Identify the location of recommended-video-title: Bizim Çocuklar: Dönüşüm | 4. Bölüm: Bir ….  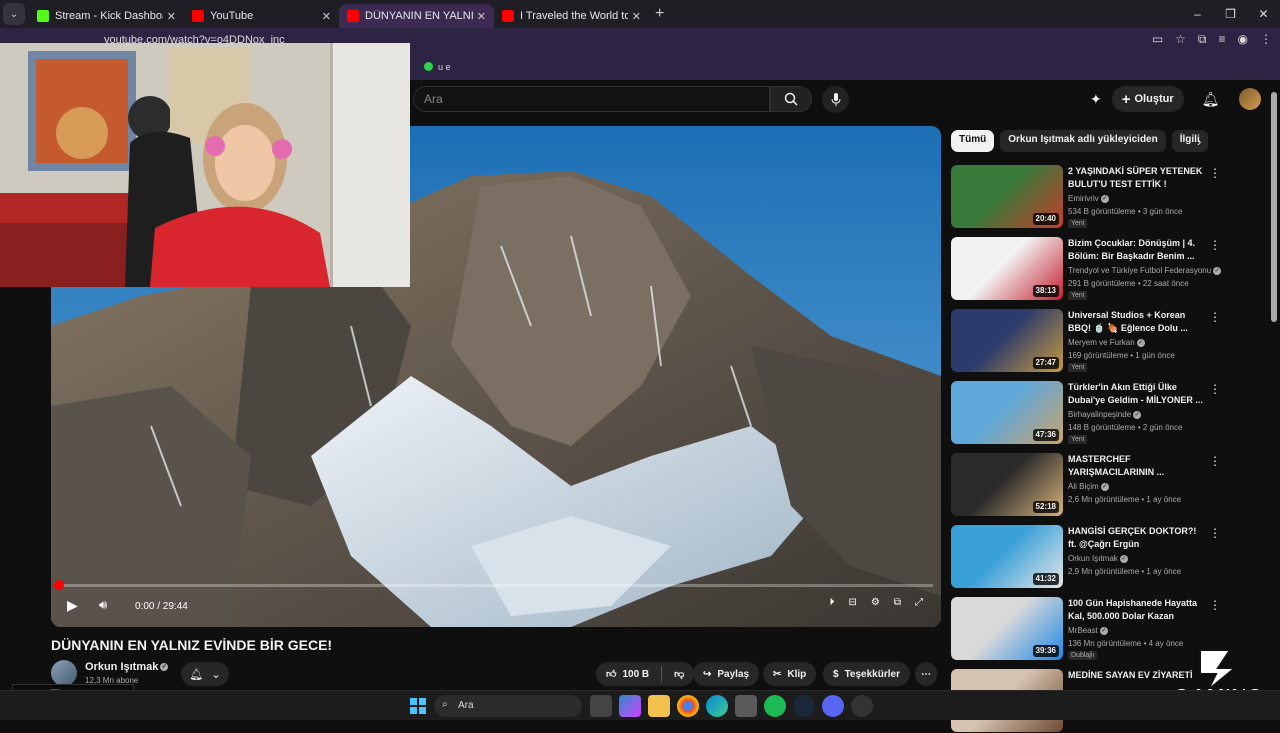
(1137, 250).